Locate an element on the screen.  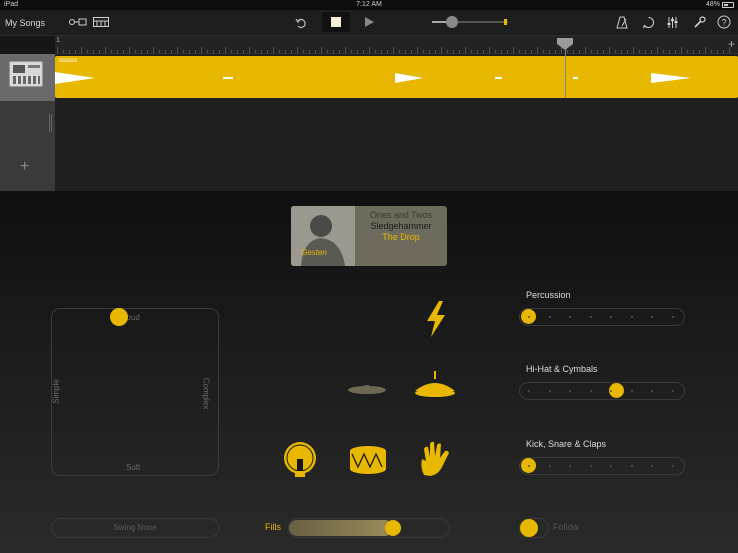
volume-slider is located at coordinates (452, 22).